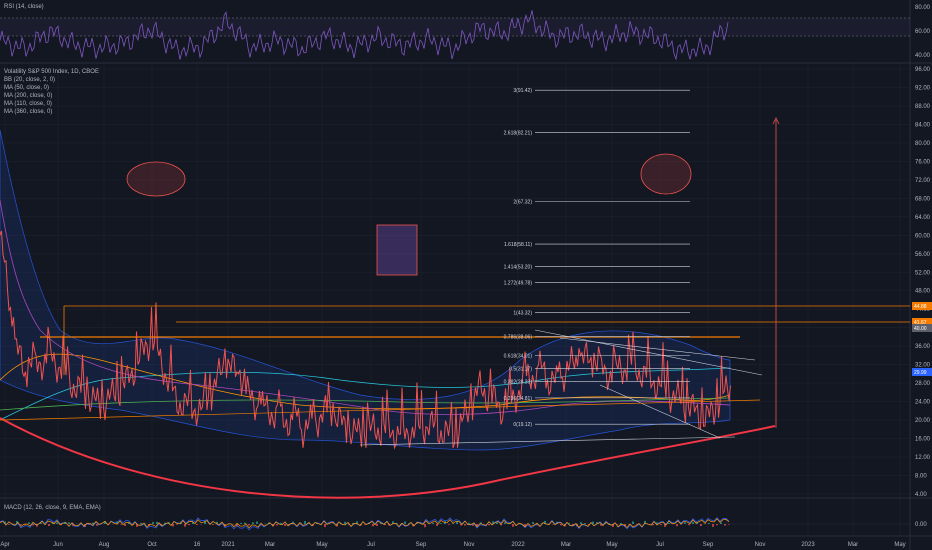 The image size is (932, 550). Describe the element at coordinates (518, 338) in the screenshot. I see `fib-level-label: 0.786(38.06)` at that location.